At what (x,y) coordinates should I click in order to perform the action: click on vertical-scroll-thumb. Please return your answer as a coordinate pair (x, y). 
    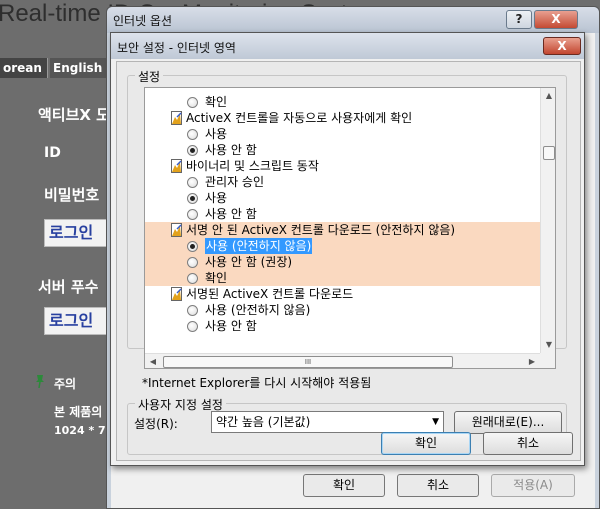
    Looking at the image, I should click on (549, 153).